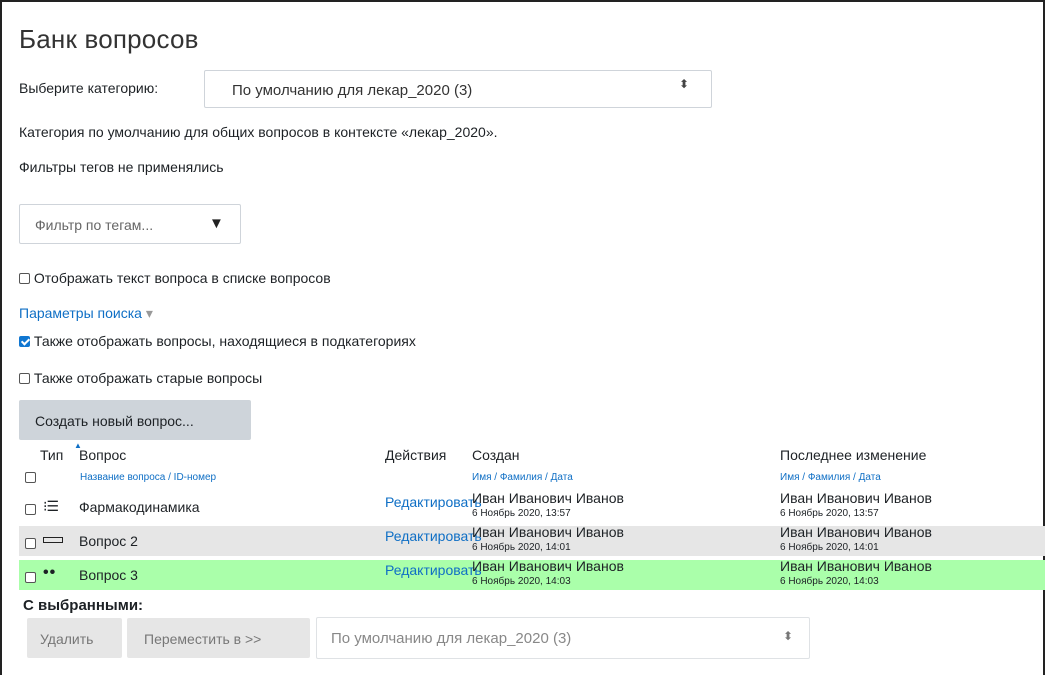 This screenshot has height=675, width=1049. I want to click on move-target-select: По умолчанию для лекар_2020 (3) ⬍, so click(563, 638).